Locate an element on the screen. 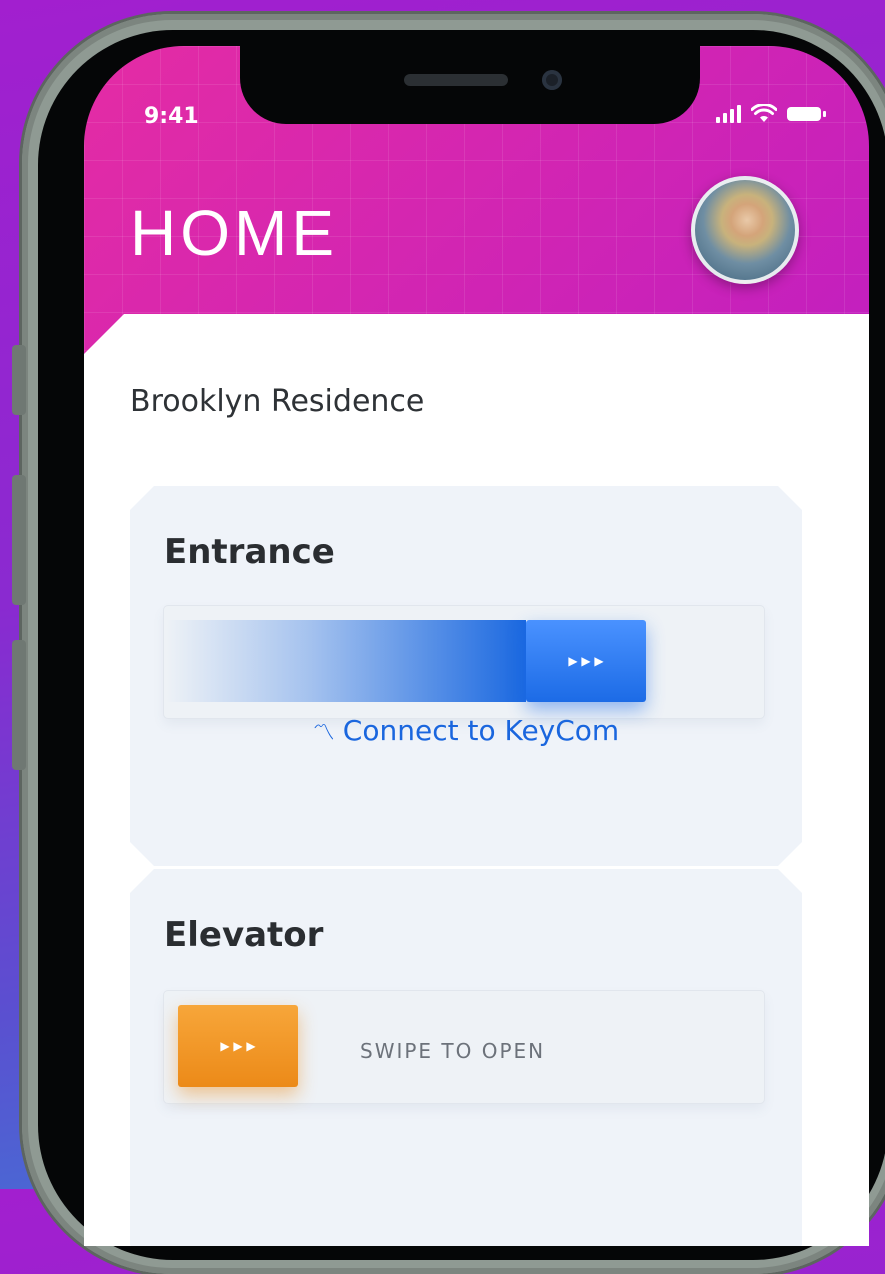 This screenshot has width=885, height=1274. front-camera is located at coordinates (552, 80).